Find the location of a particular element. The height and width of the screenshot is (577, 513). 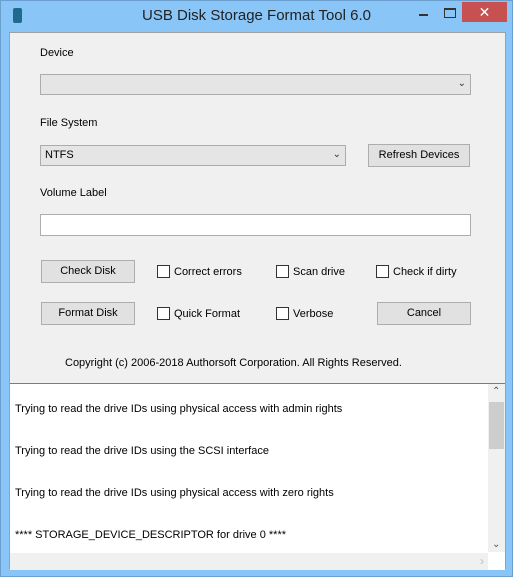

check-if-dirty-label: Check if dirty is located at coordinates (425, 271).